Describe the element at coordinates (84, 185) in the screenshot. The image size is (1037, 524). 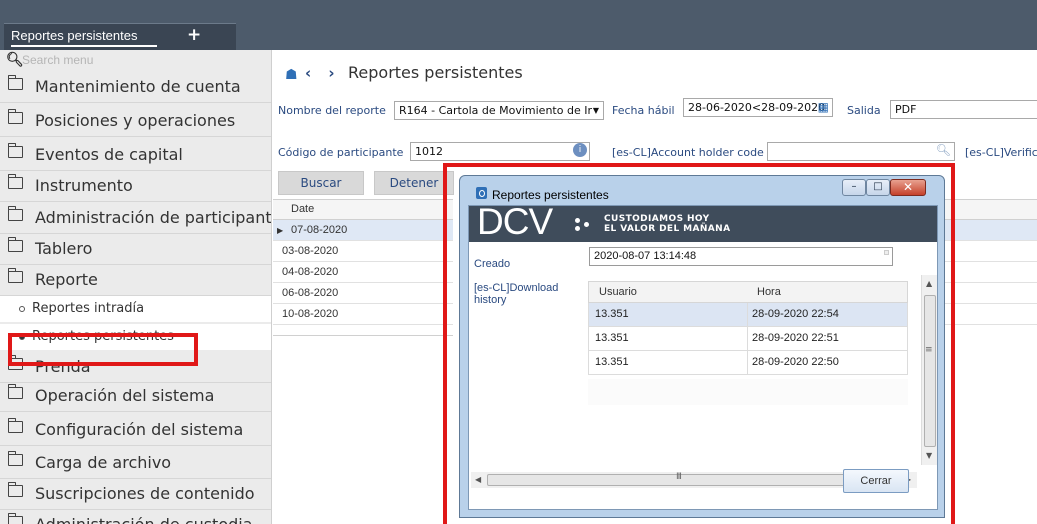
I see `sidebar-item-label: Instrumento` at that location.